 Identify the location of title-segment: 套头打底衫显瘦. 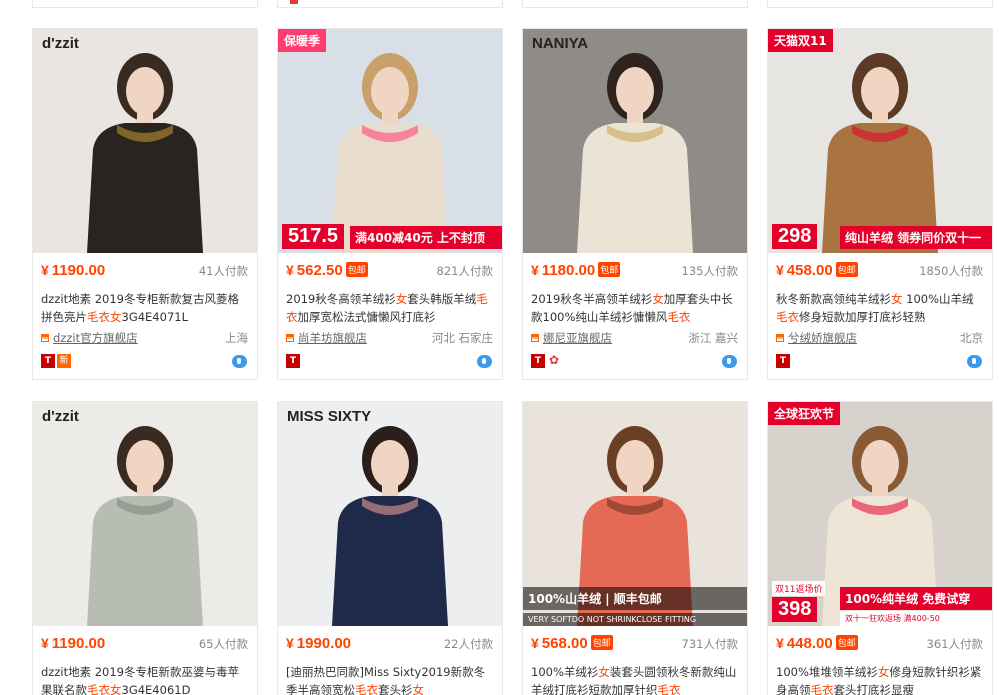
(874, 689).